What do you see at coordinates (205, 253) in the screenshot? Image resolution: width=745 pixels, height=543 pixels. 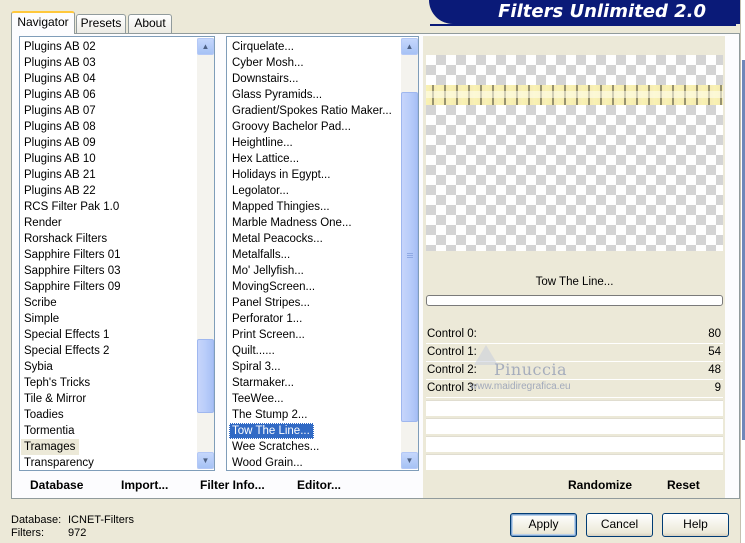 I see `category-scrollbar: ▲ ▼` at bounding box center [205, 253].